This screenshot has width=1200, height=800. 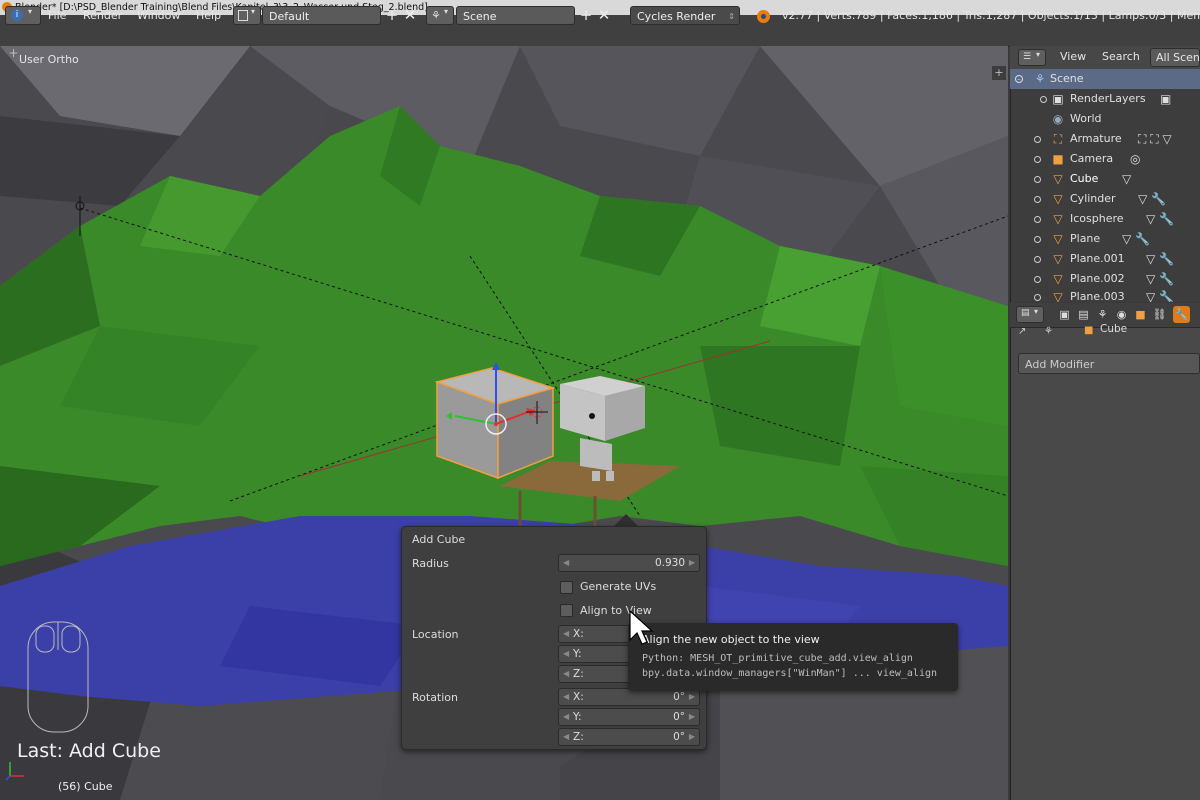 I want to click on scene-tab-icon: ⚘, so click(x=1102, y=314).